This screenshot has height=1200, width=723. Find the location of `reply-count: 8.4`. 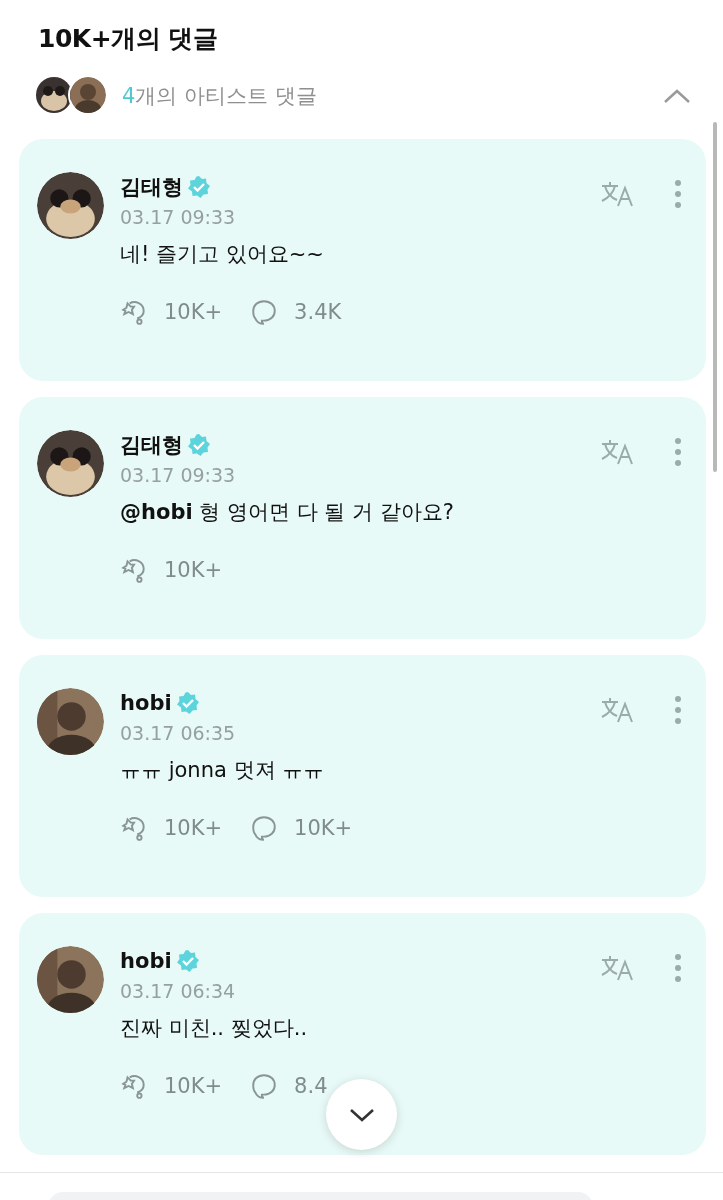

reply-count: 8.4 is located at coordinates (311, 1086).